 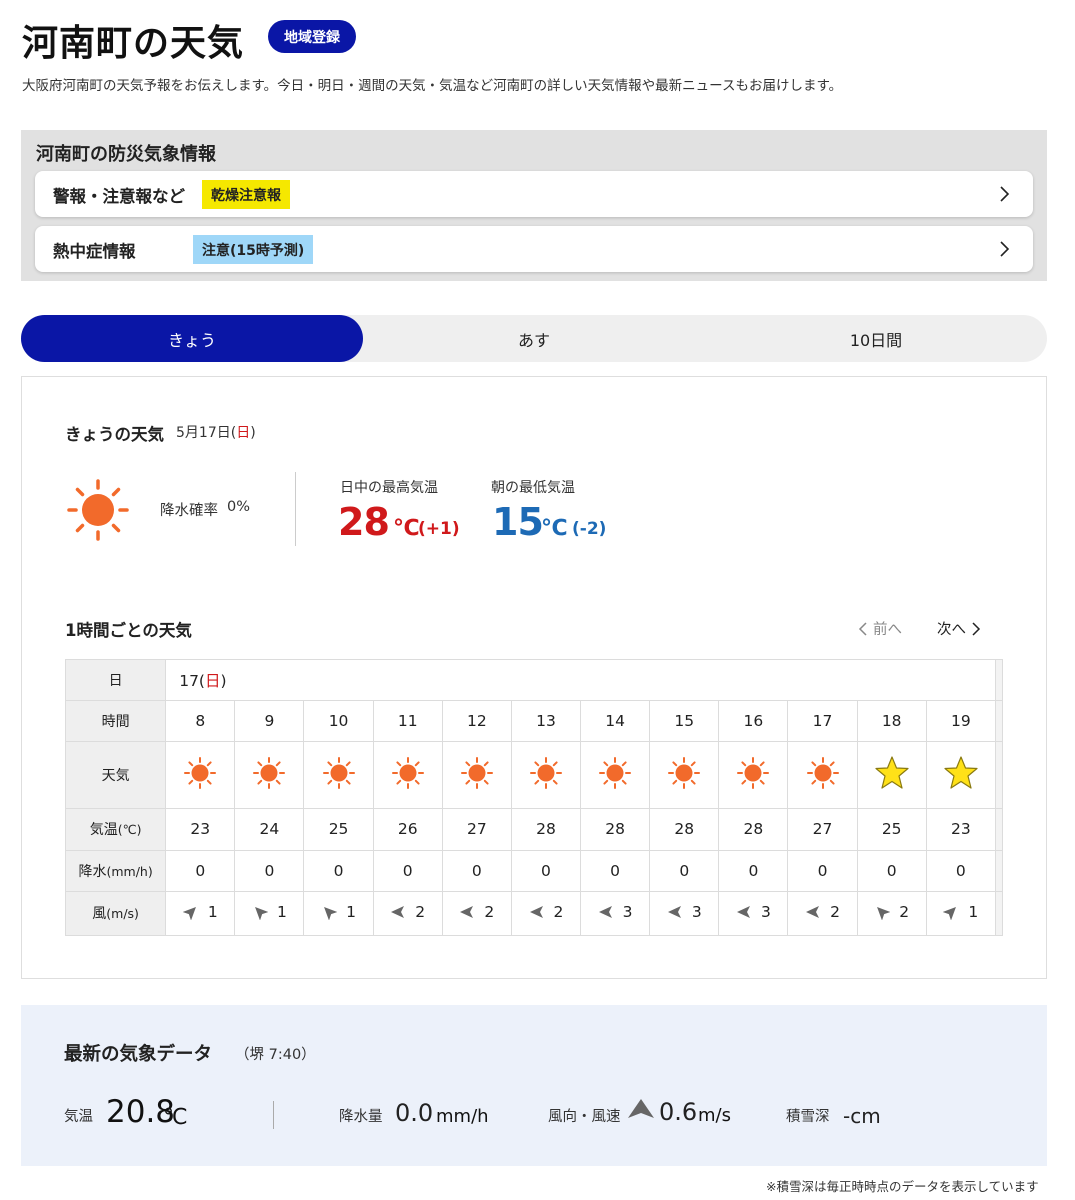 I want to click on hour-cell: 15, so click(x=684, y=721).